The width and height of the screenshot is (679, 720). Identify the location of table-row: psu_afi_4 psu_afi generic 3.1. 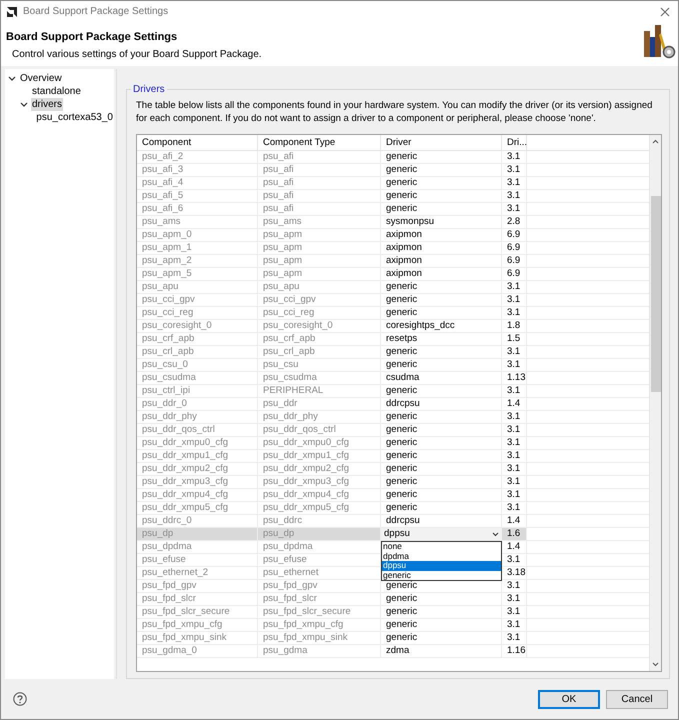
(393, 183).